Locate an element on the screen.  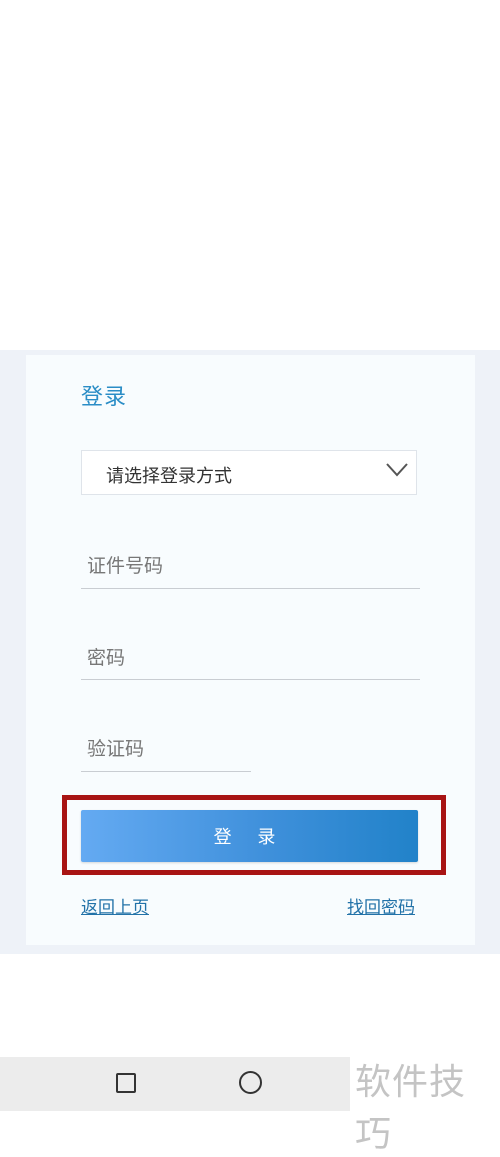
password-placeholder: 密码 is located at coordinates (106, 658).